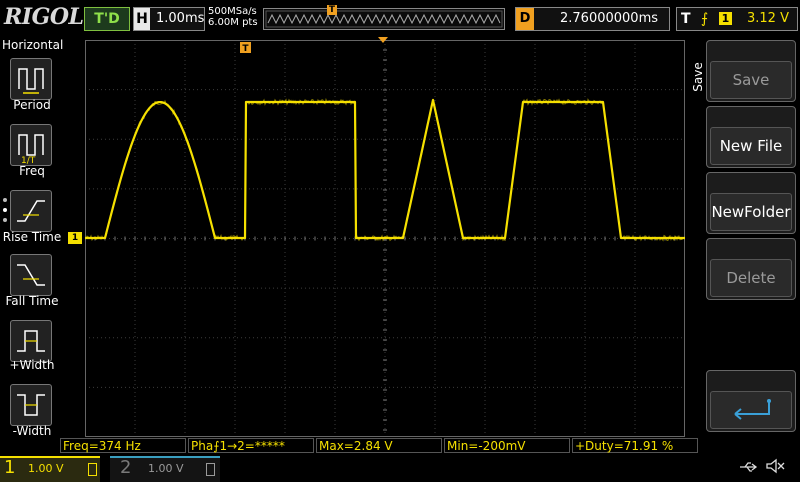  Describe the element at coordinates (379, 445) in the screenshot. I see `measurement-max: Max=2.84 V` at that location.